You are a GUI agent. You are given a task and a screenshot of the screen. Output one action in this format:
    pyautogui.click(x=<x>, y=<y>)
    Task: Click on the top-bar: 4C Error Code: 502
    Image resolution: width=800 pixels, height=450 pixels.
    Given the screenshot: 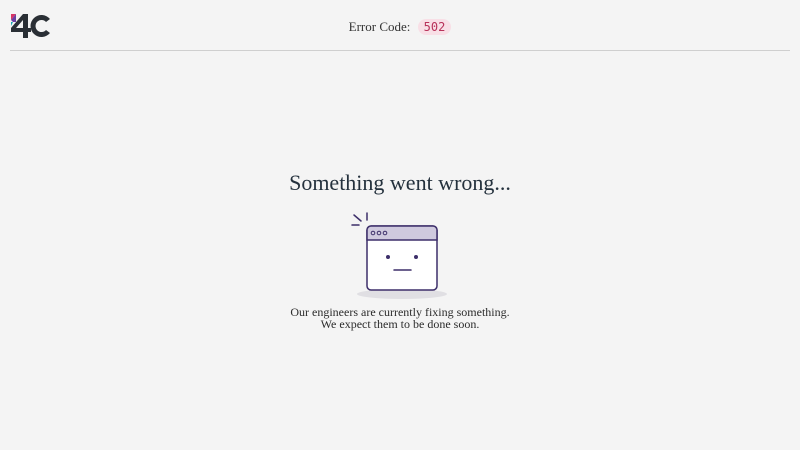 What is the action you would take?
    pyautogui.click(x=400, y=25)
    